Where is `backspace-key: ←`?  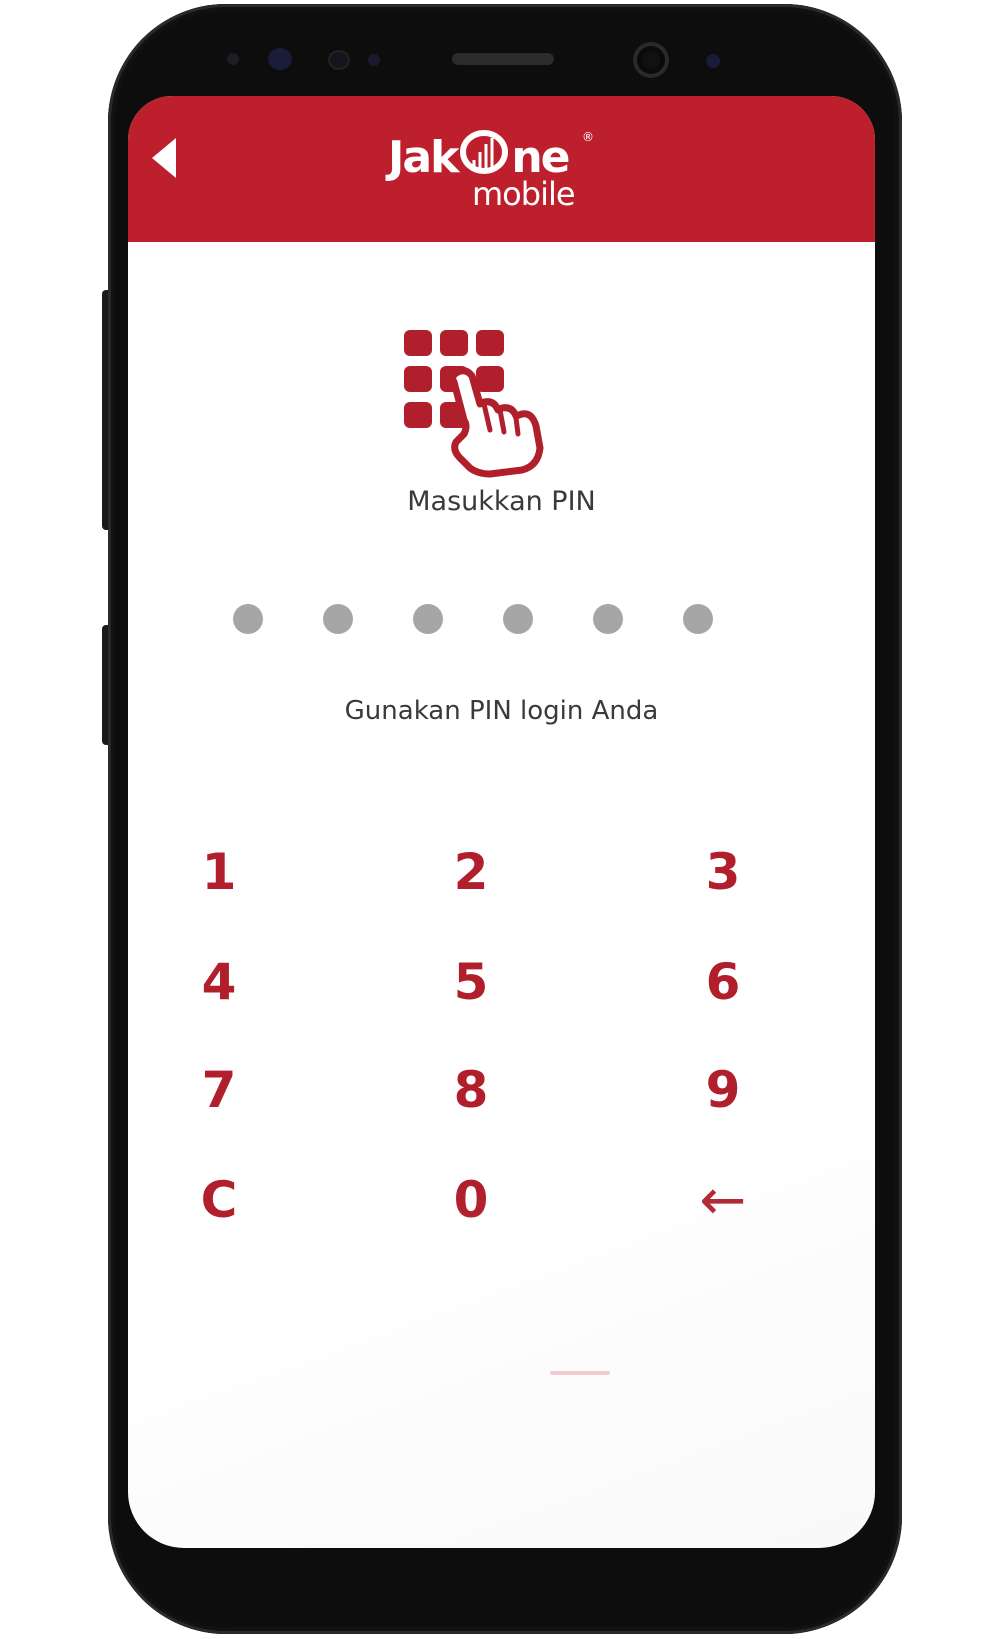 backspace-key: ← is located at coordinates (723, 1200).